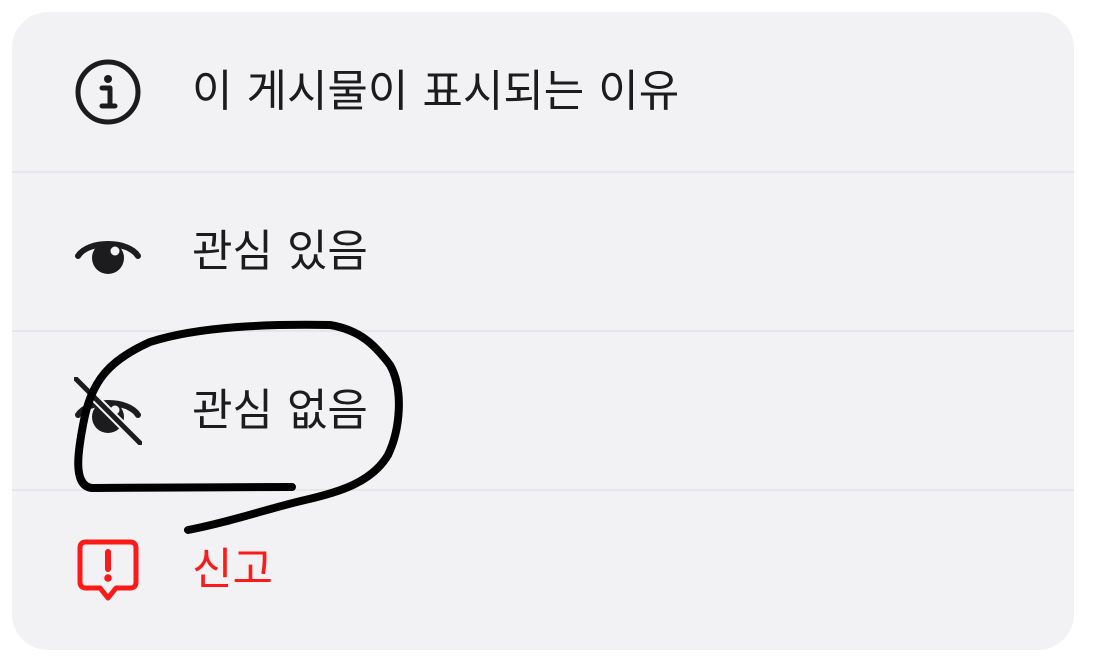  What do you see at coordinates (280, 410) in the screenshot?
I see `menu-item-label: 관심 없음` at bounding box center [280, 410].